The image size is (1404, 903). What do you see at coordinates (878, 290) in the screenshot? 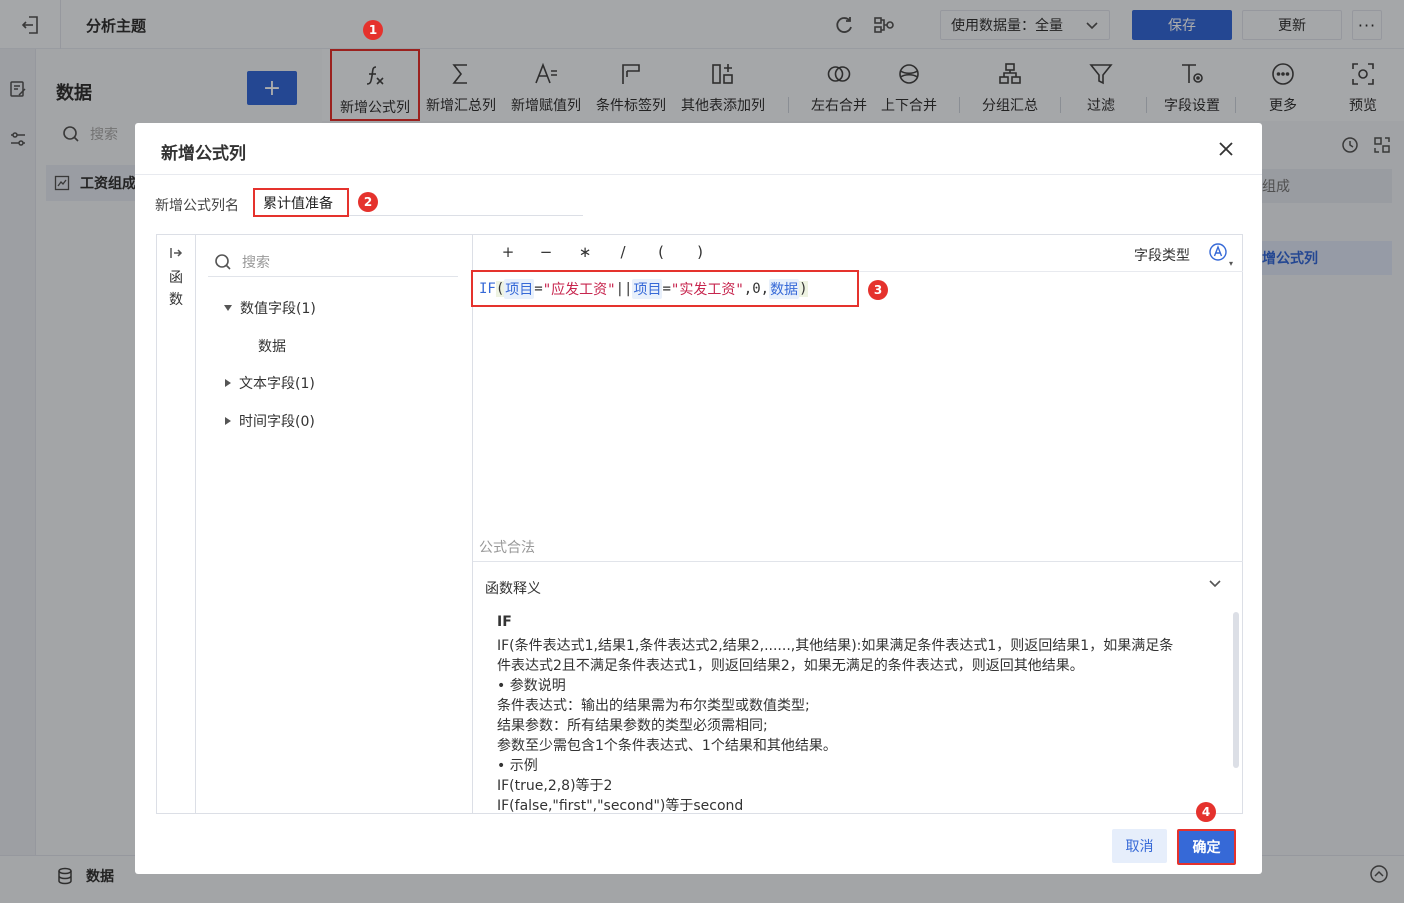
I see `step-badge: 3` at bounding box center [878, 290].